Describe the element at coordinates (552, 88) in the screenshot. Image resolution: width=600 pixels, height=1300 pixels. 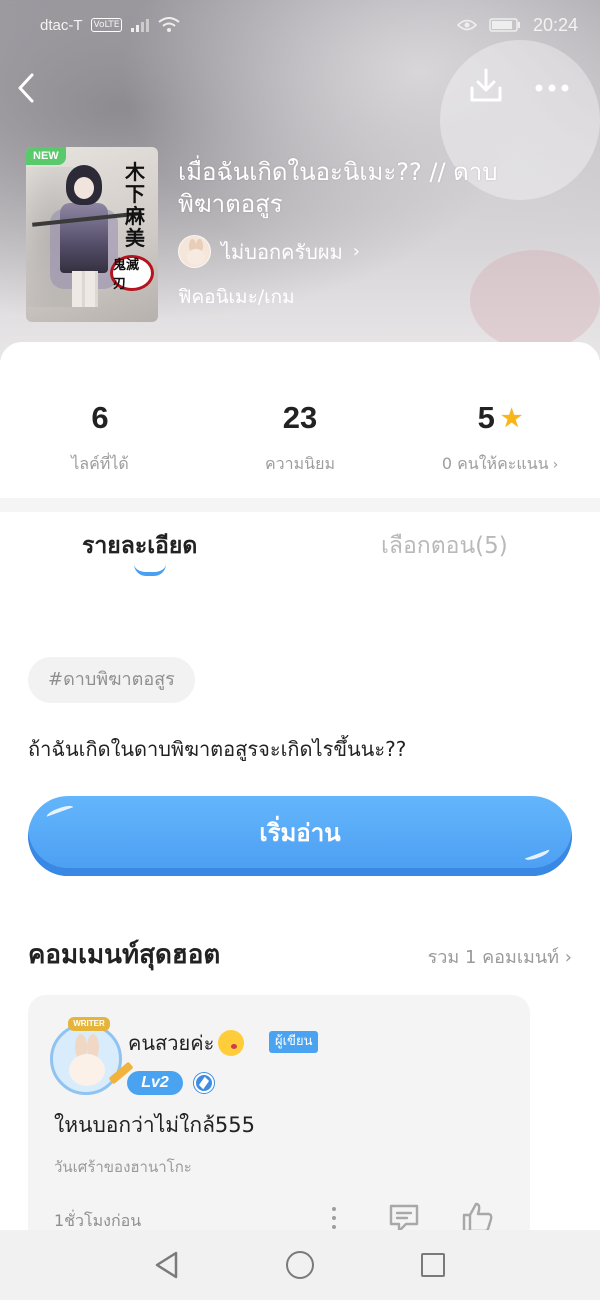
I see `more-icon` at that location.